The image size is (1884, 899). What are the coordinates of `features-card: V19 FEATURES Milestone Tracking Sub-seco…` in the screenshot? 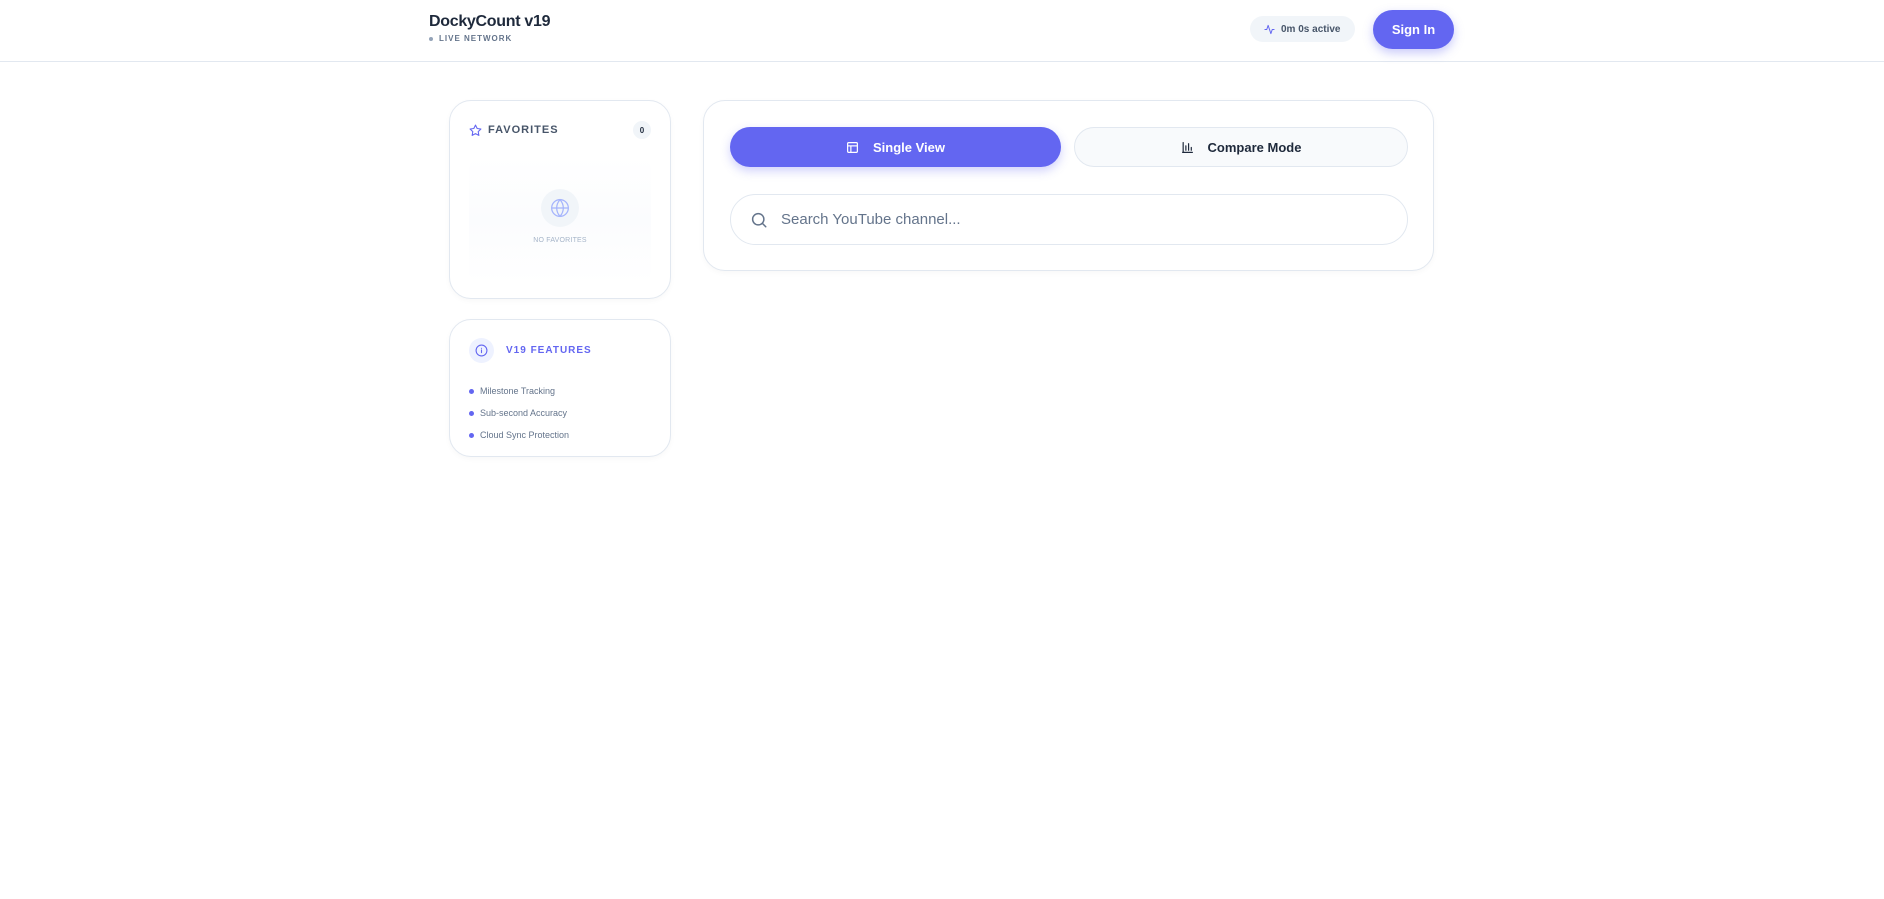 It's located at (560, 388).